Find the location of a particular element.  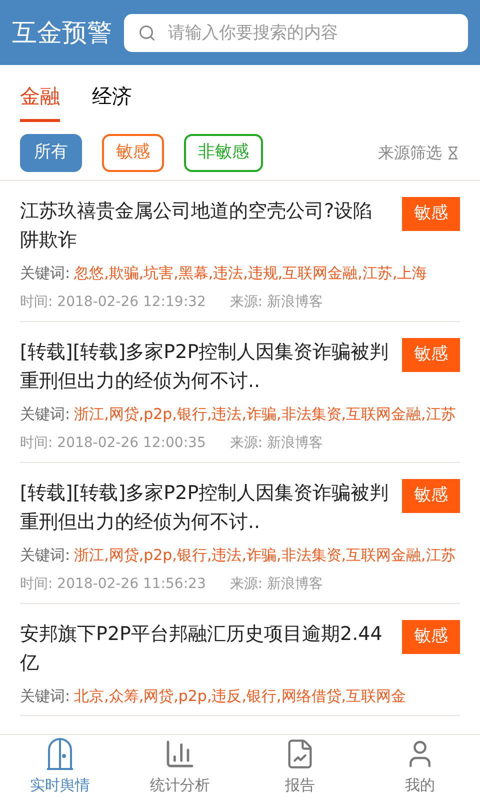

app-title: 互金预警 is located at coordinates (62, 32).